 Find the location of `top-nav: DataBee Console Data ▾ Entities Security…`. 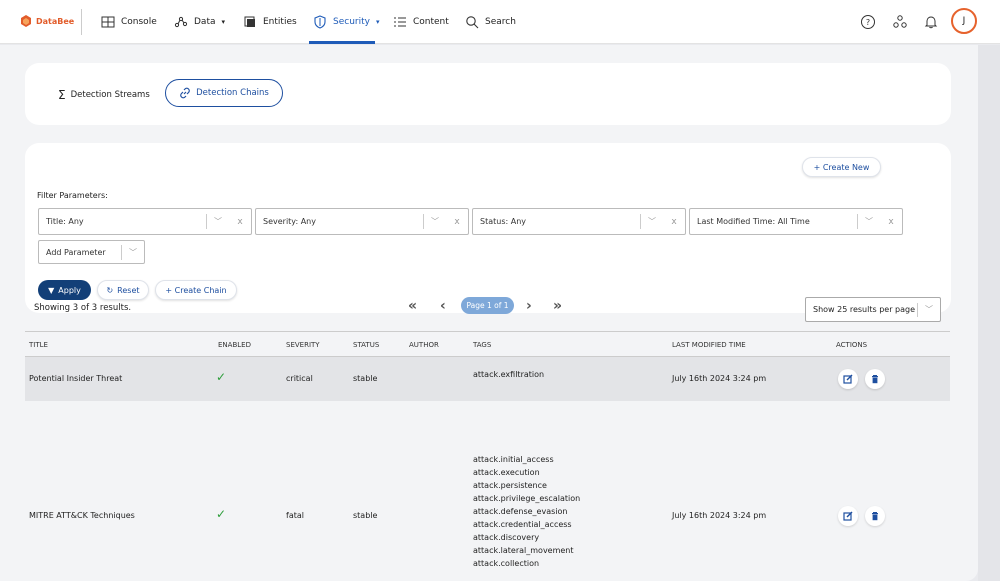

top-nav: DataBee Console Data ▾ Entities Security… is located at coordinates (500, 22).